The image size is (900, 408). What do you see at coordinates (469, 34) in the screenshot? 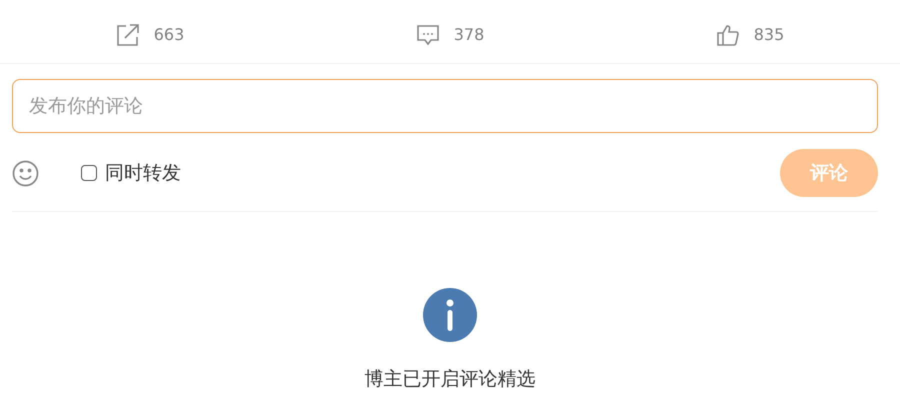
I see `count: 378` at bounding box center [469, 34].